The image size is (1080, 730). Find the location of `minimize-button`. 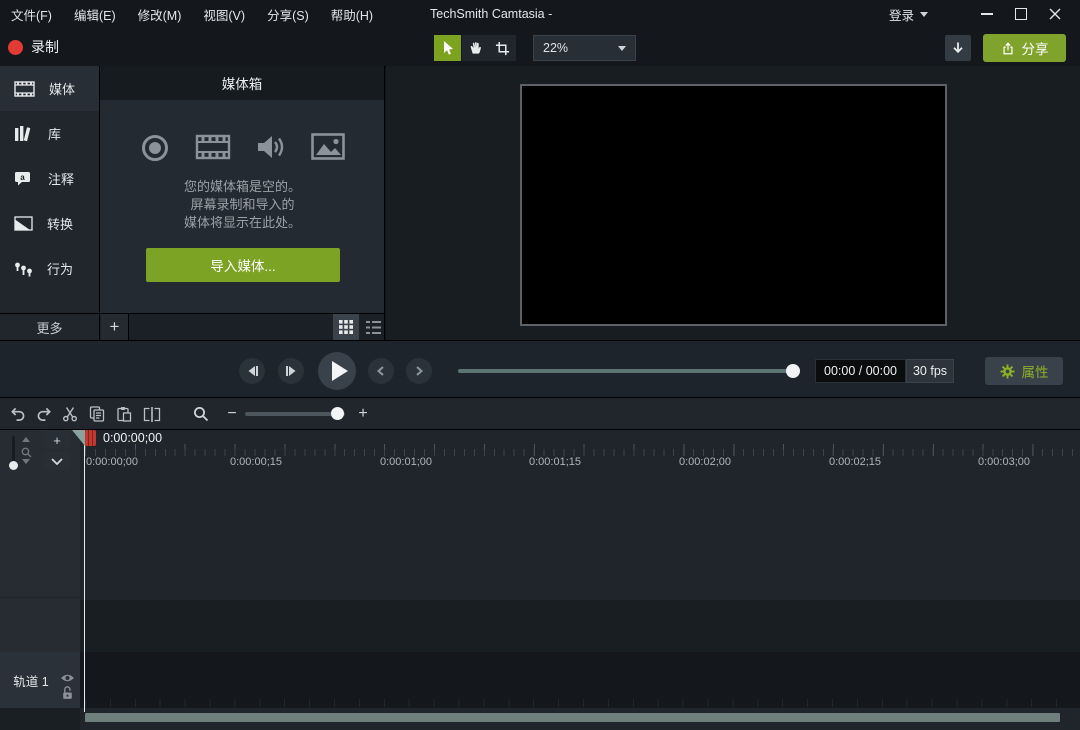

minimize-button is located at coordinates (987, 14).